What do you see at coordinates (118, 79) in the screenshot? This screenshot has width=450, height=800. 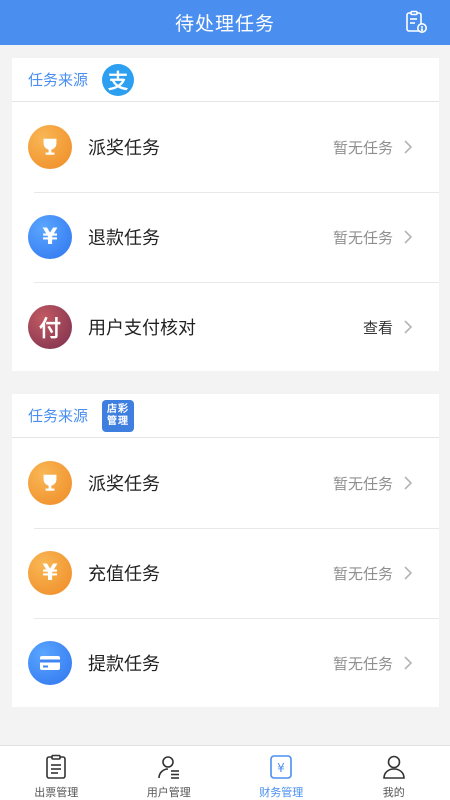 I see `alipay-logo: 支` at bounding box center [118, 79].